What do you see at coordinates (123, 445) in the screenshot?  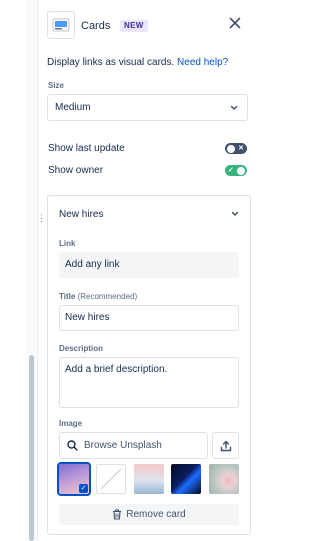 I see `image-search-placeholder: Browse Unsplash` at bounding box center [123, 445].